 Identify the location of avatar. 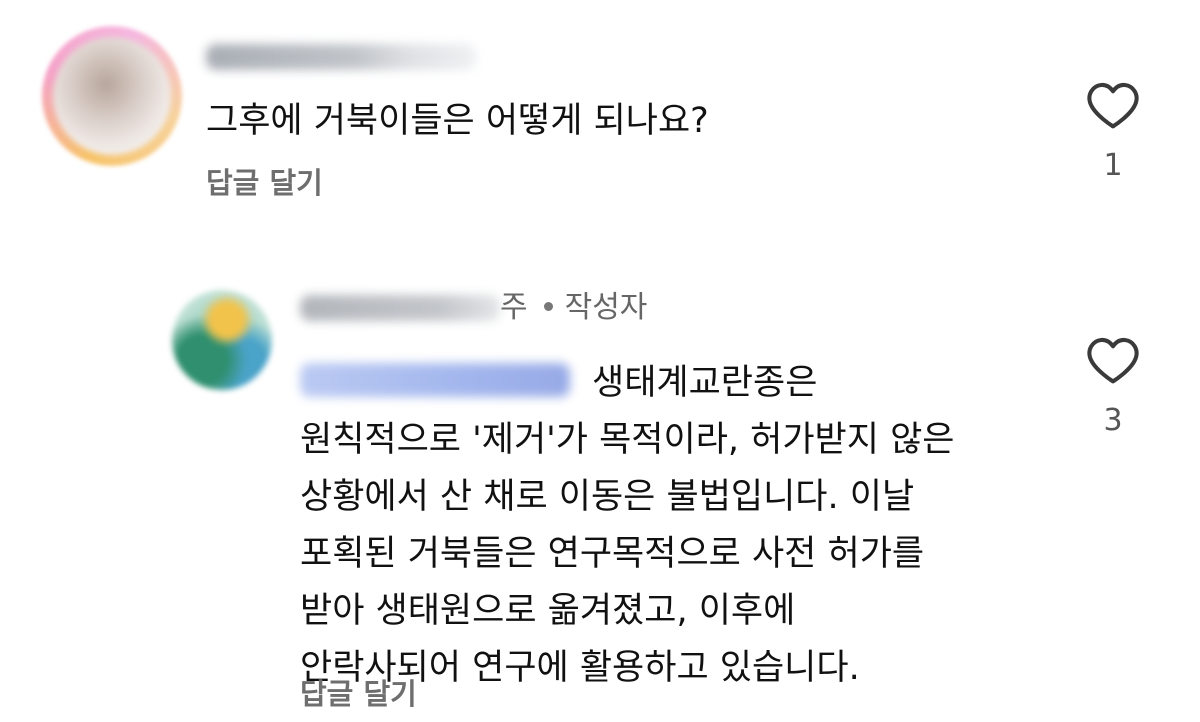
(112, 96).